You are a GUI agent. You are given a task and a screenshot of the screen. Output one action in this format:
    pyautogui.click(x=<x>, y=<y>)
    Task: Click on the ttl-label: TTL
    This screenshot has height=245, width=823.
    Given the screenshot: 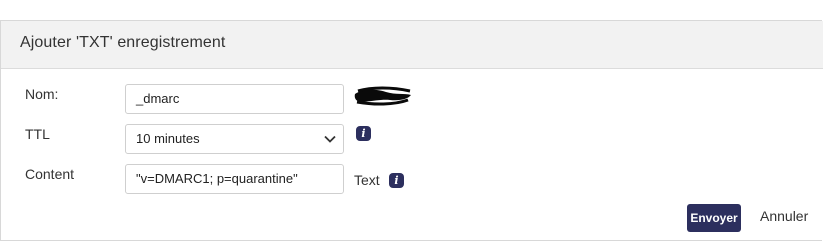 What is the action you would take?
    pyautogui.click(x=37, y=134)
    